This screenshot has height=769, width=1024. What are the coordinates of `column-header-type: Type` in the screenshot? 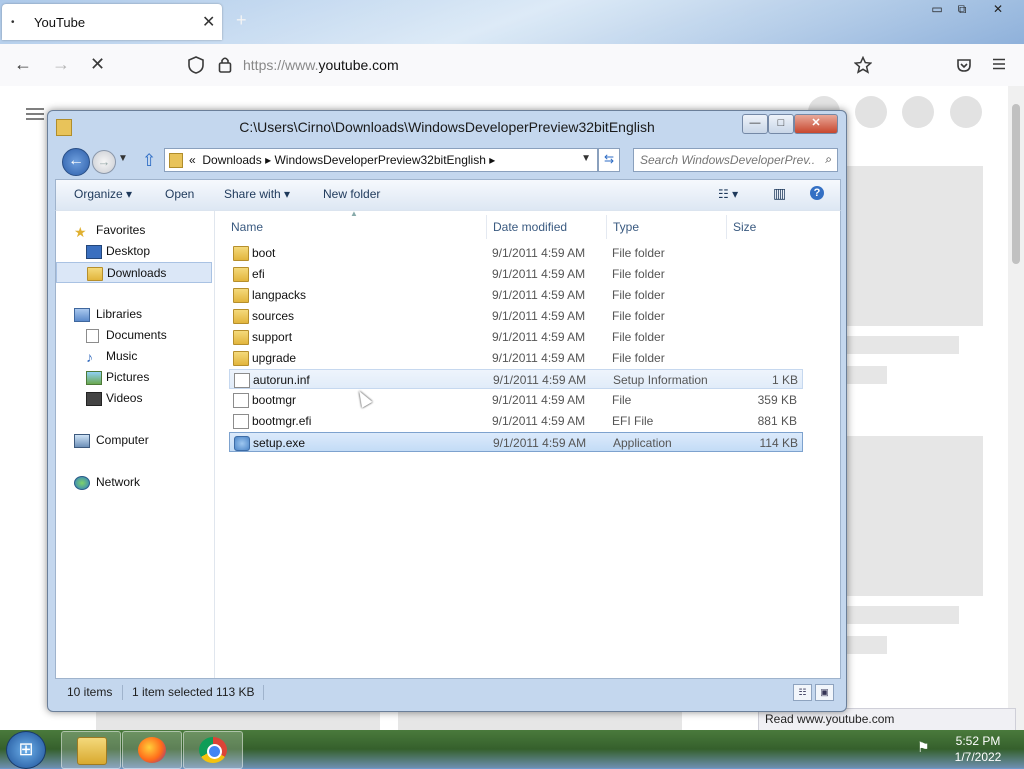 It's located at (667, 227).